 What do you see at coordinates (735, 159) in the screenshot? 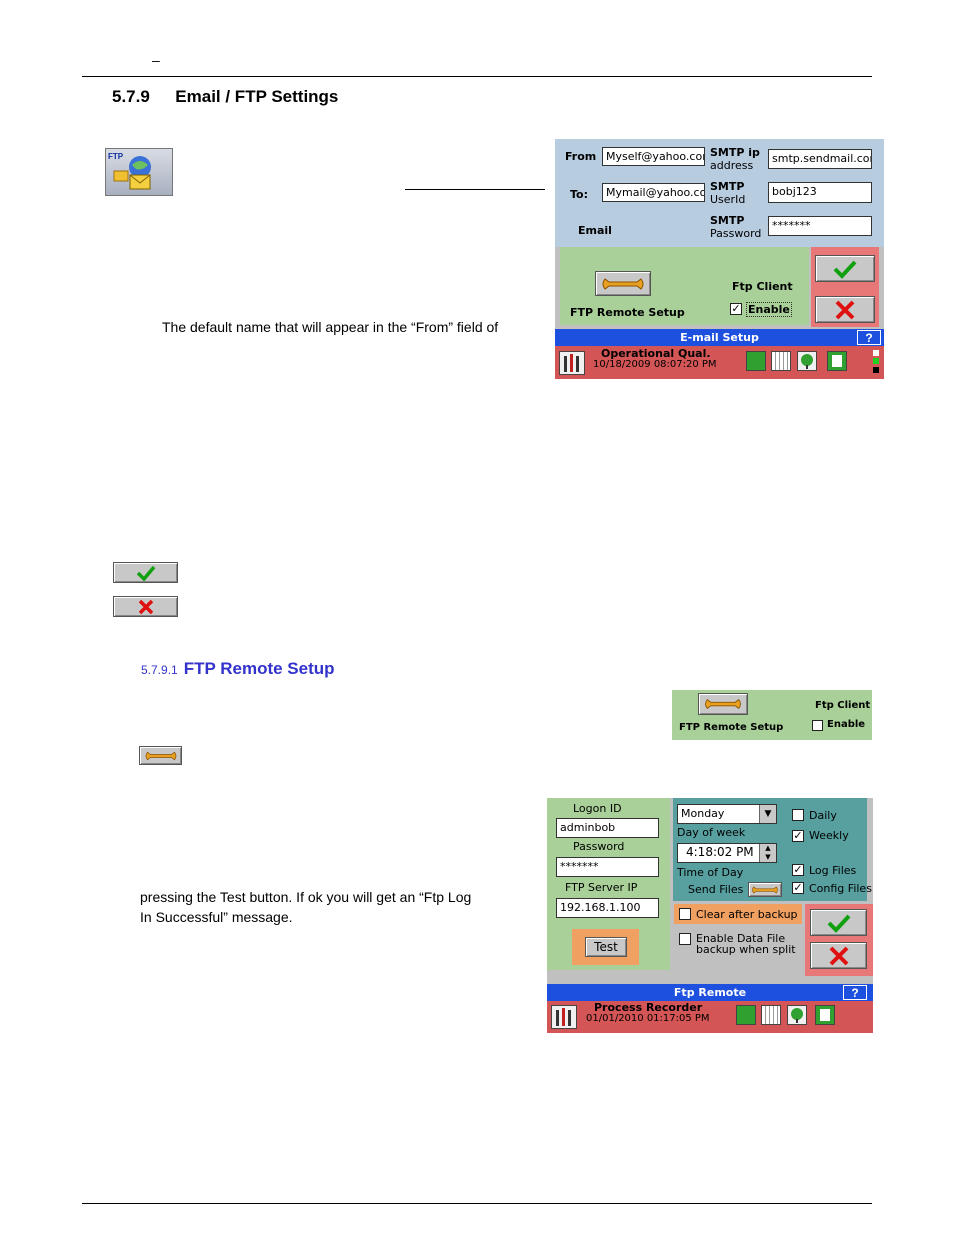
I see `smtp-ip-label: SMTP ip address` at bounding box center [735, 159].